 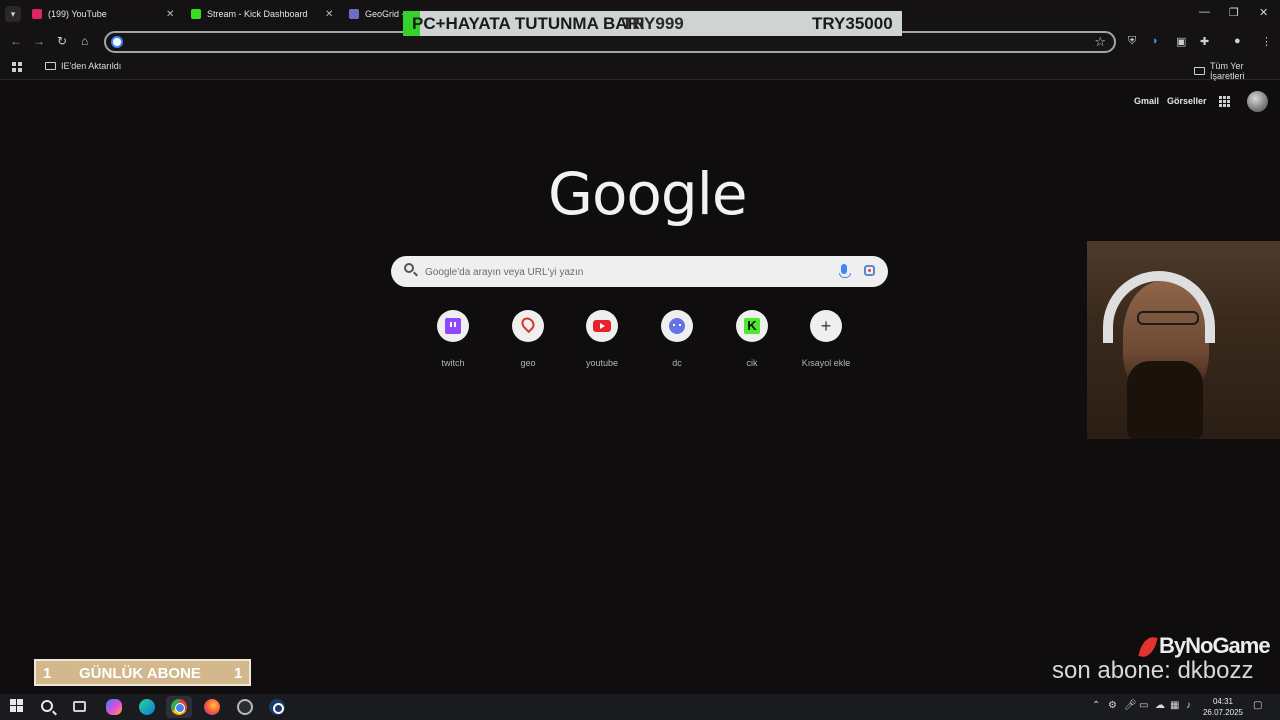 I want to click on tab-geogrid: GeoGrid -, so click(x=379, y=14).